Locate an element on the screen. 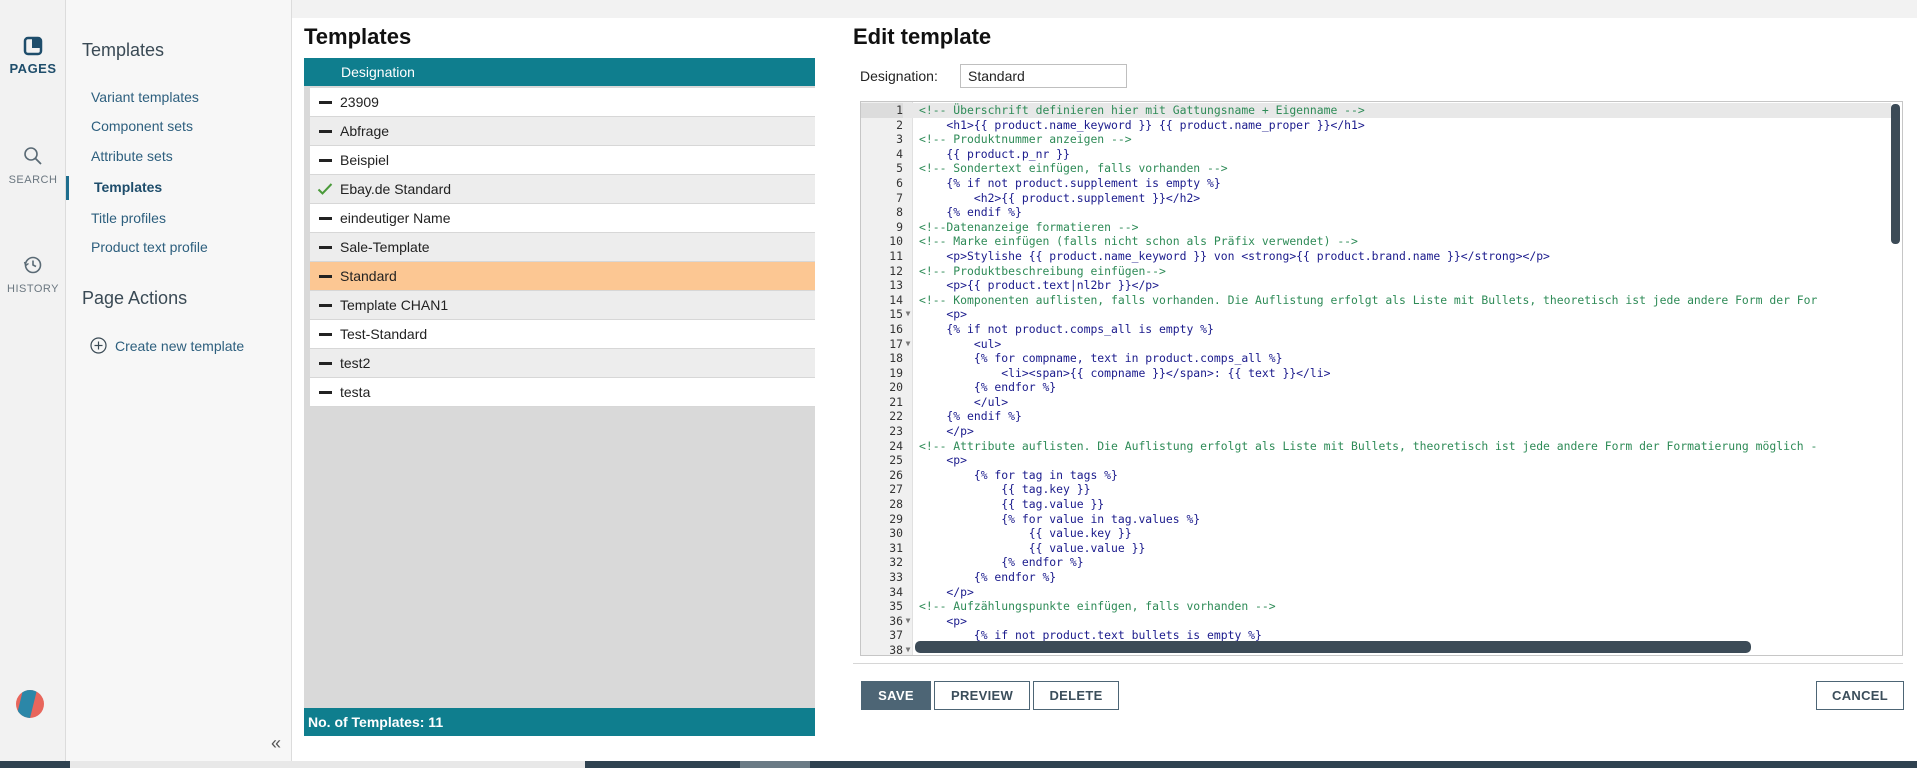  rail-history: HISTORY is located at coordinates (33, 276).